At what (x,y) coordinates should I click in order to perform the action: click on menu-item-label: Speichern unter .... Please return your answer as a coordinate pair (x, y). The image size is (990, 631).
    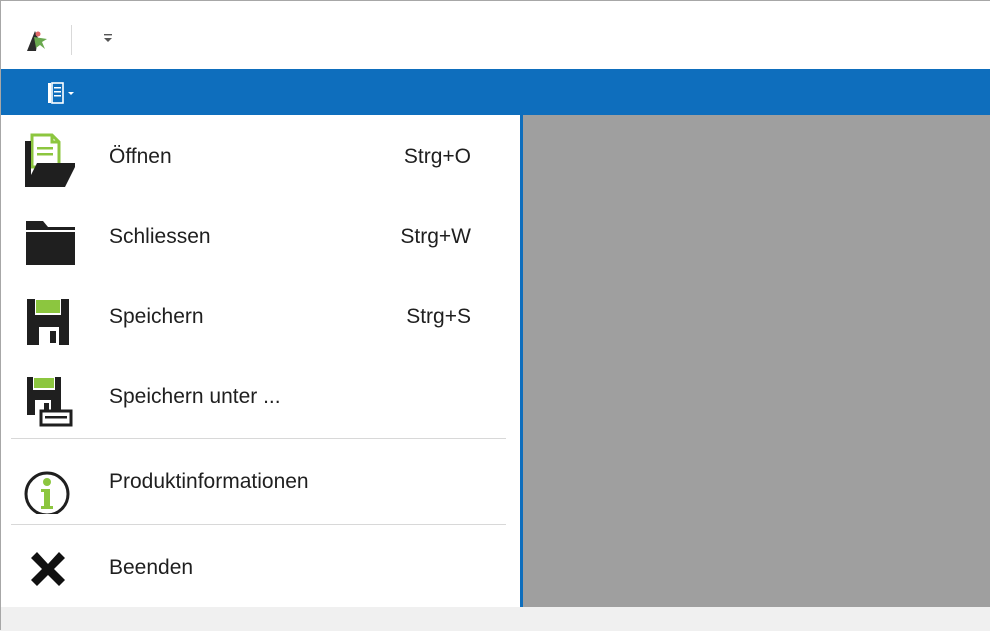
    Looking at the image, I should click on (195, 396).